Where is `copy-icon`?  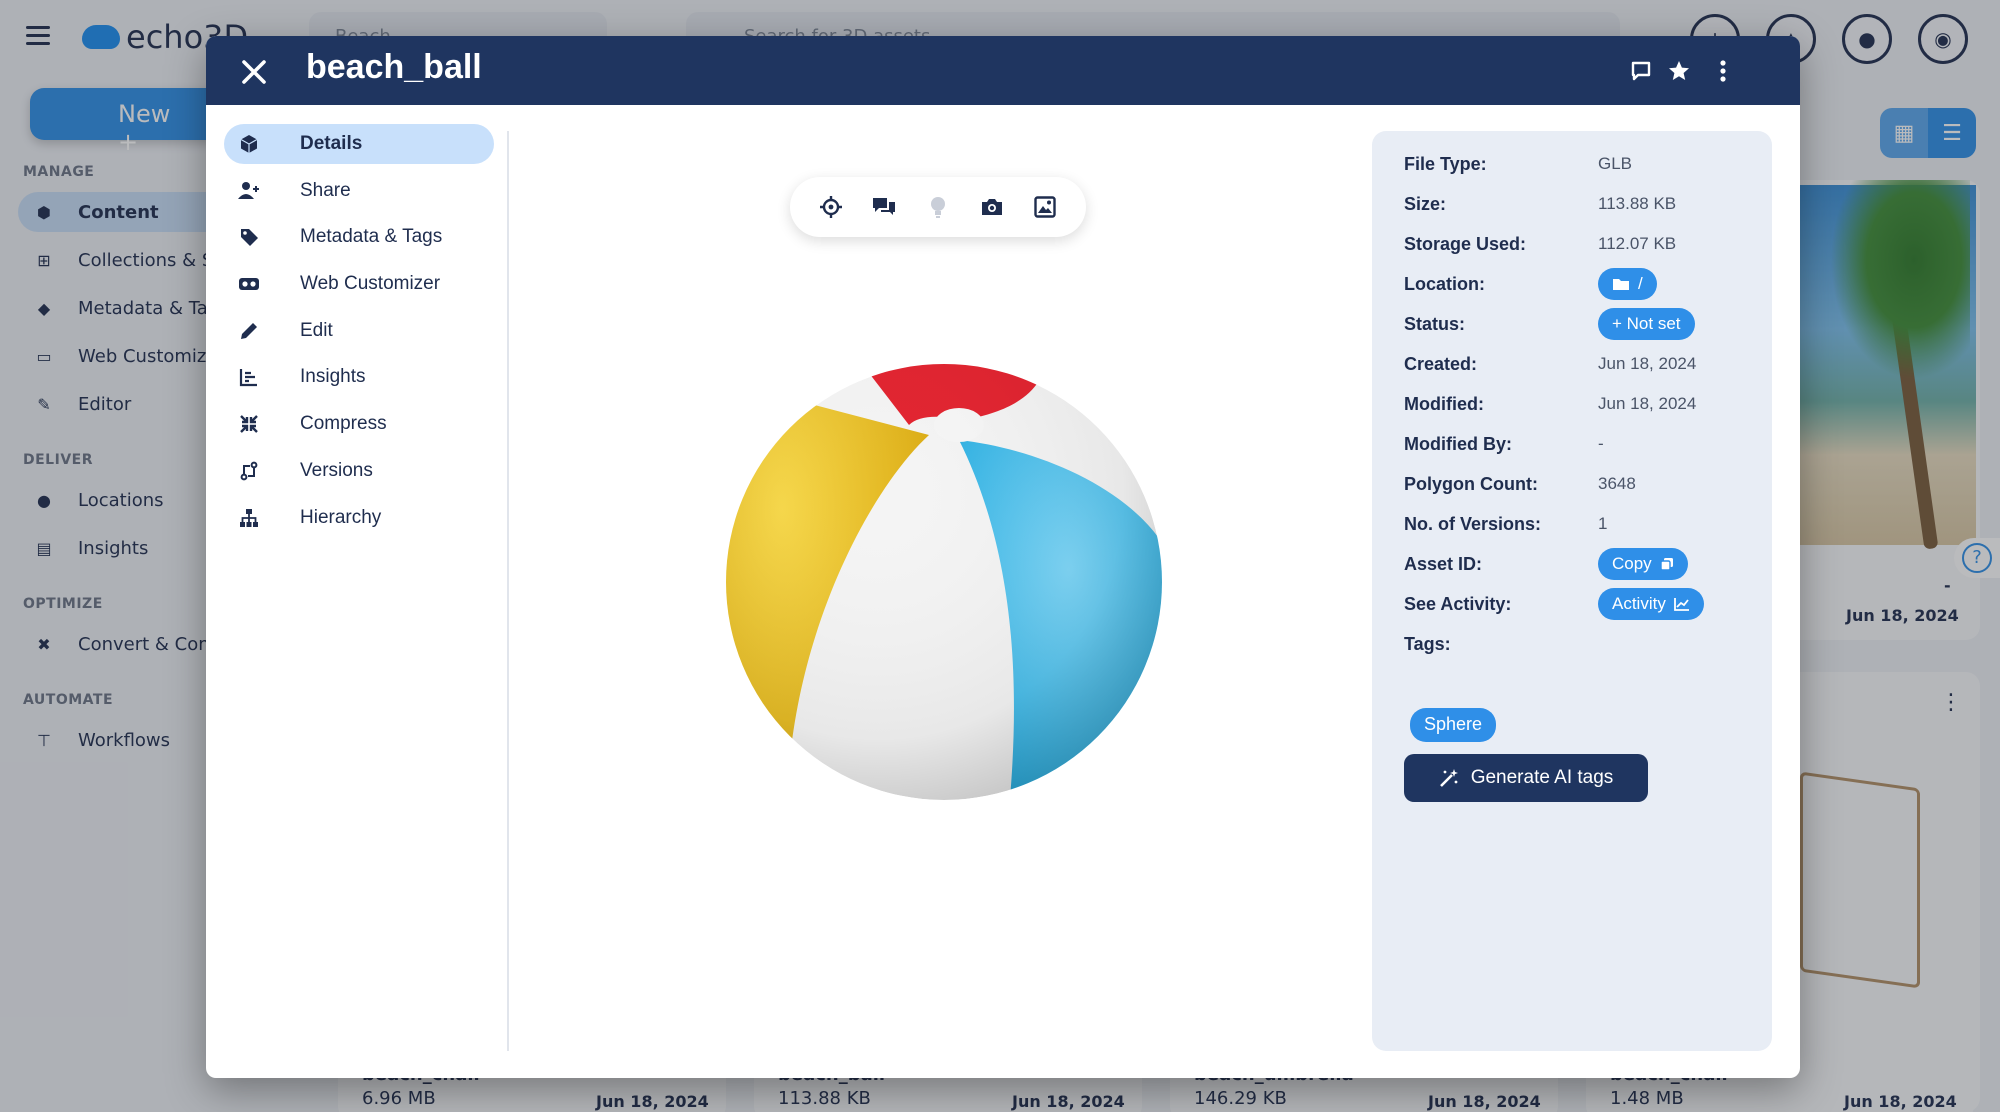 copy-icon is located at coordinates (1666, 564).